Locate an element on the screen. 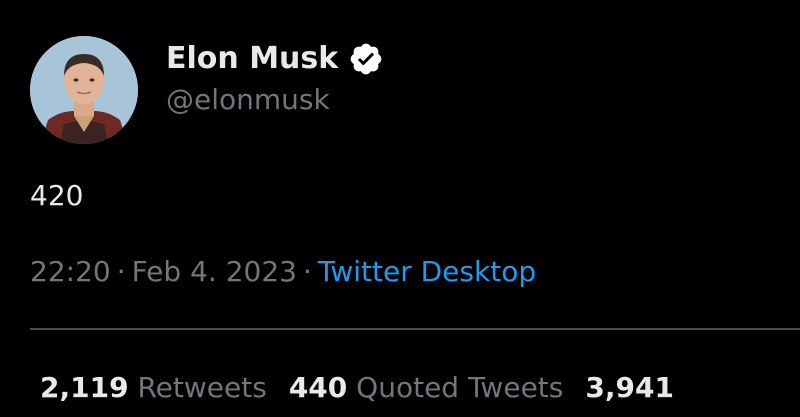 Image resolution: width=800 pixels, height=417 pixels. likes-count: 3,941 is located at coordinates (629, 387).